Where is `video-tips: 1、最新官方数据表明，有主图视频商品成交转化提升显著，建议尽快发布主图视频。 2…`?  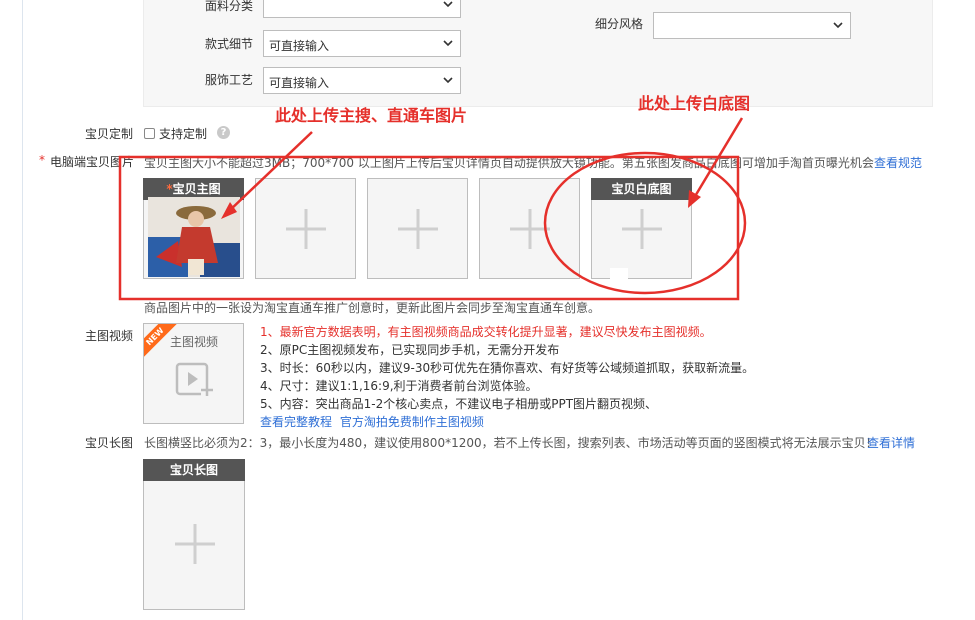 video-tips: 1、最新官方数据表明，有主图视频商品成交转化提升显著，建议尽快发布主图视频。 2… is located at coordinates (507, 377).